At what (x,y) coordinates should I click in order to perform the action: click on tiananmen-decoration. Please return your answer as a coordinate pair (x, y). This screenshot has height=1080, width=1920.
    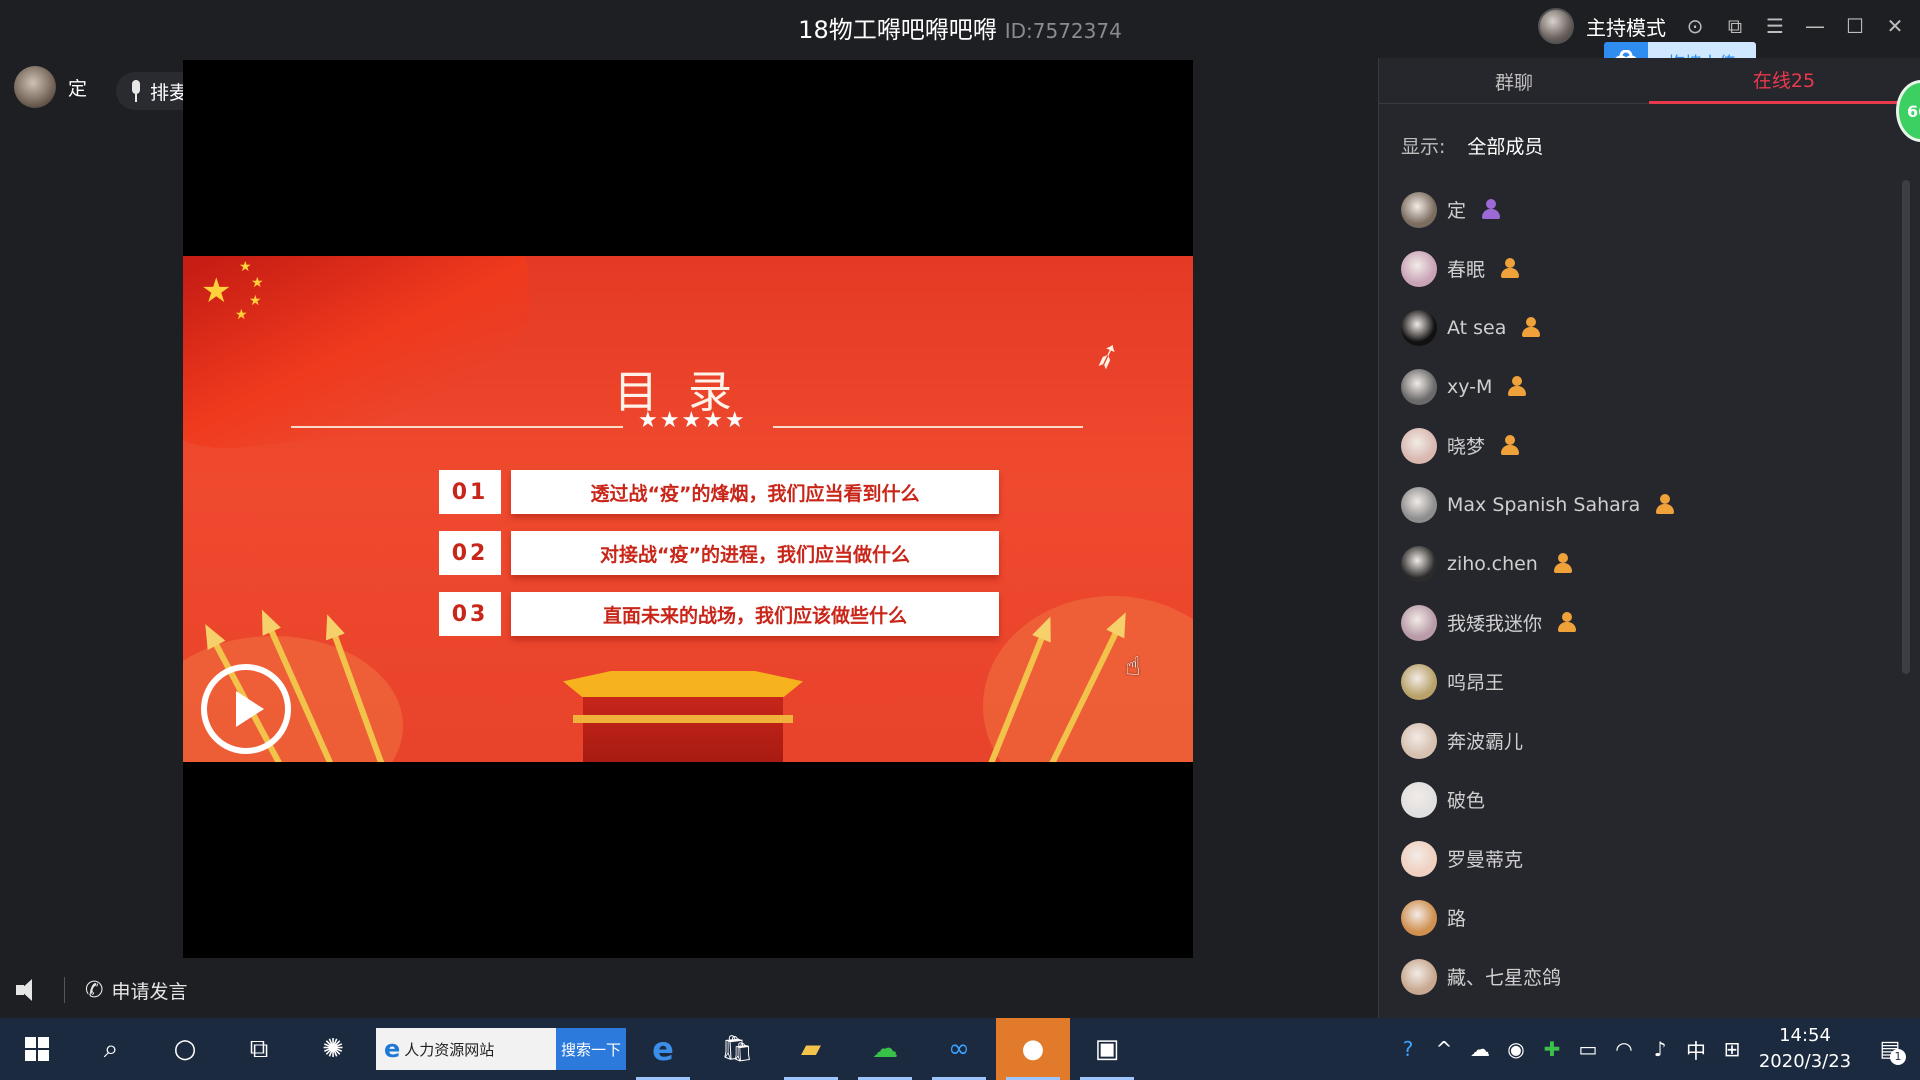
    Looking at the image, I should click on (683, 716).